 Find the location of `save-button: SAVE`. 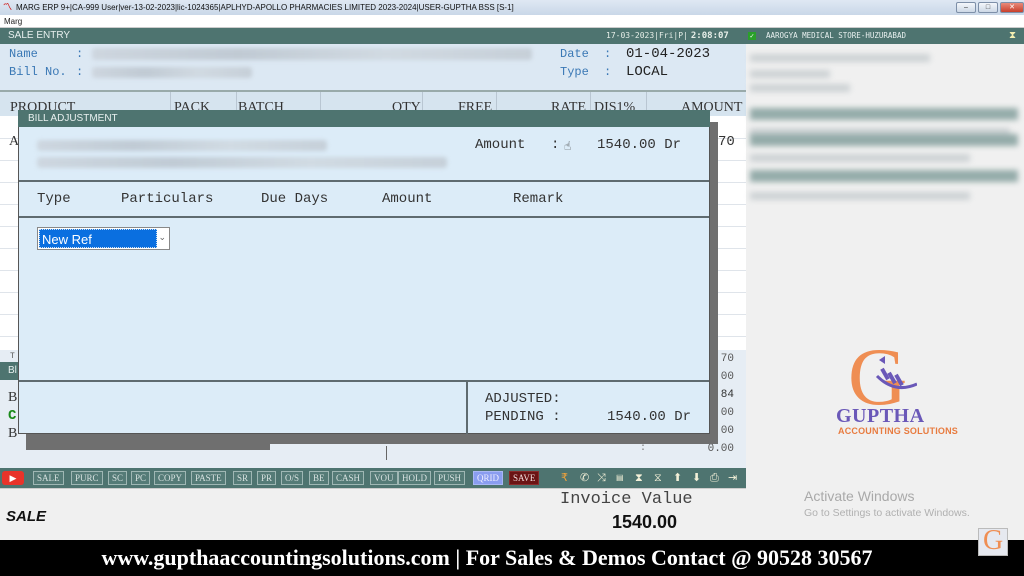

save-button: SAVE is located at coordinates (524, 478).